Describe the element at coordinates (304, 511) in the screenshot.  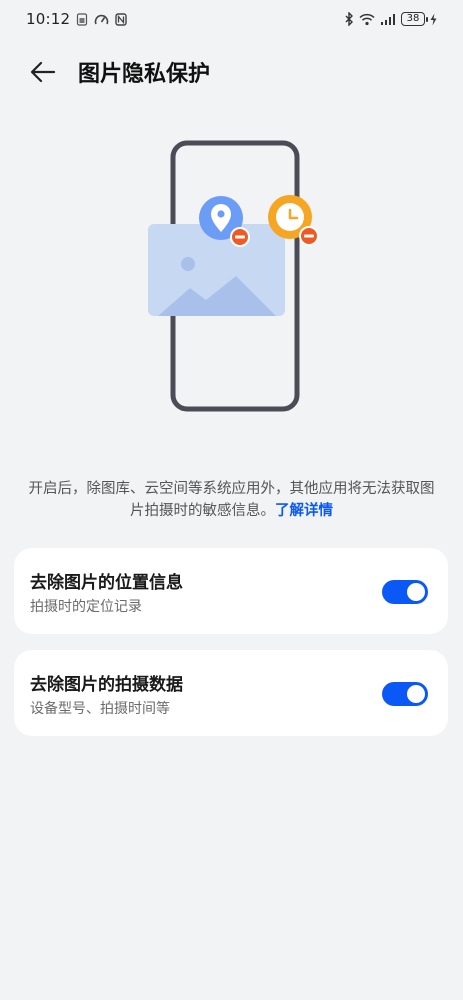
I see `learn-more-link: 了解详情` at that location.